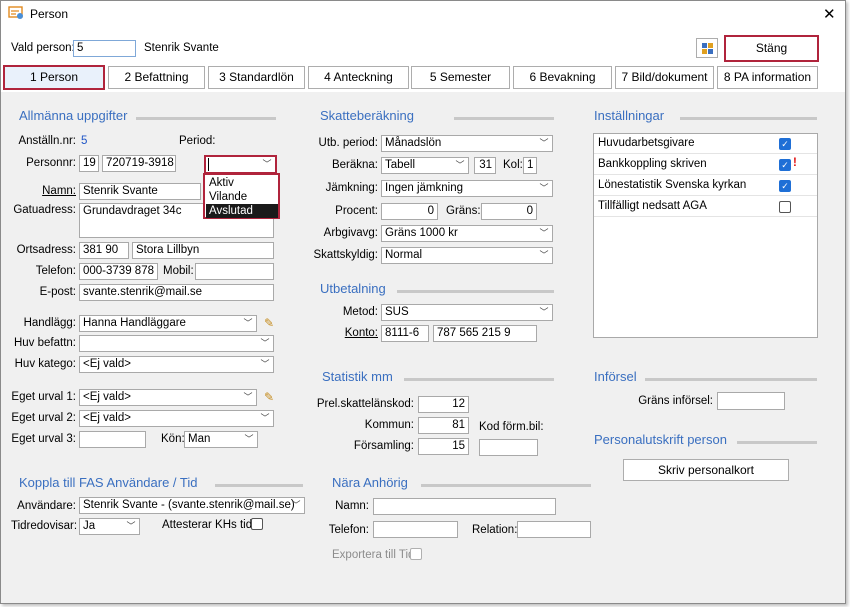 This screenshot has width=850, height=607. What do you see at coordinates (176, 418) in the screenshot?
I see `eget-urval2-select: <Ej vald> ﹀` at bounding box center [176, 418].